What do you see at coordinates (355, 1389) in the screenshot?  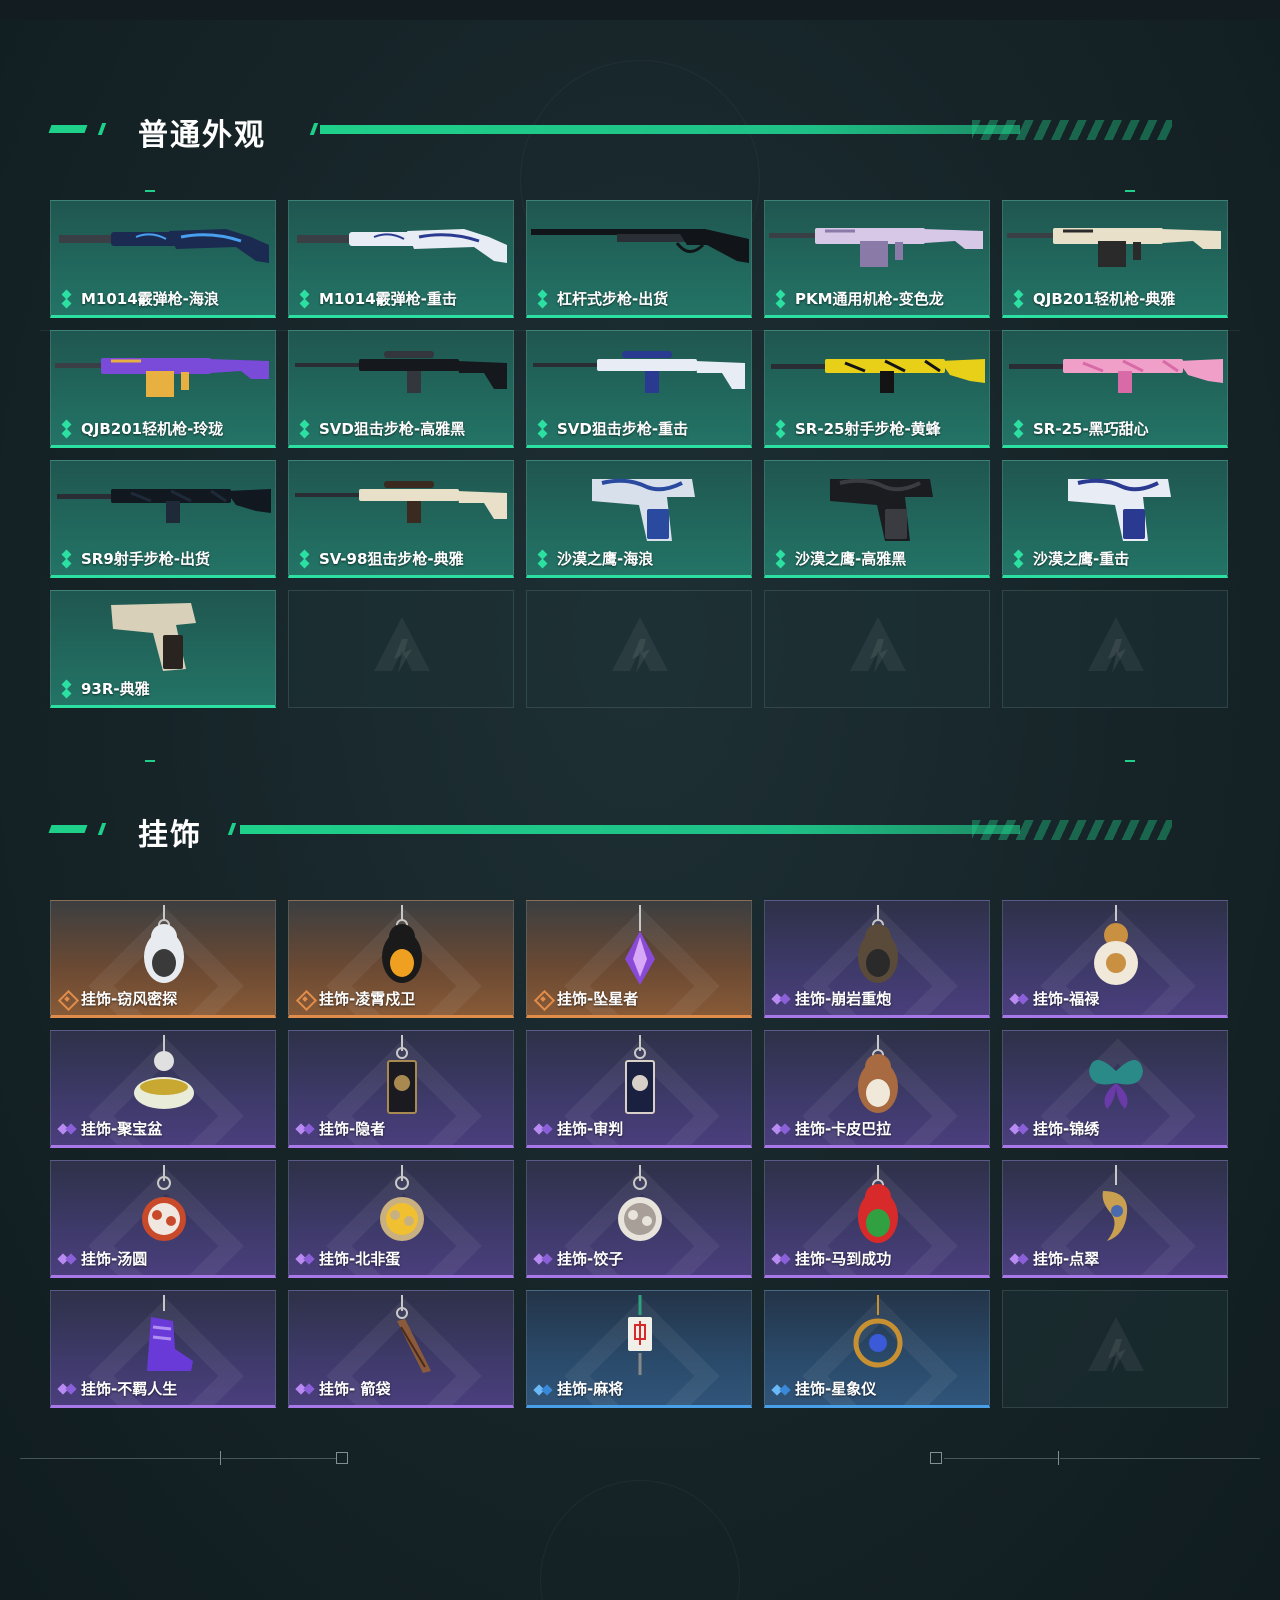 I see `item-name: 挂饰- 箭袋` at bounding box center [355, 1389].